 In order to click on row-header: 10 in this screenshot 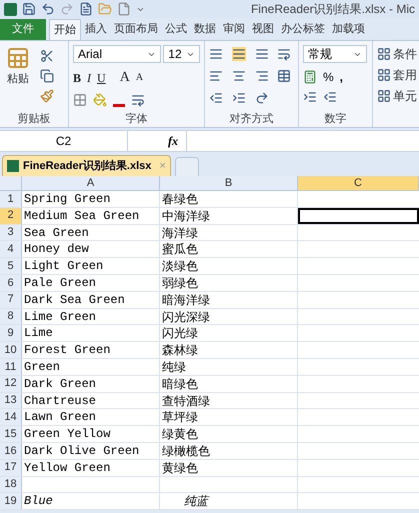, I will do `click(11, 350)`.